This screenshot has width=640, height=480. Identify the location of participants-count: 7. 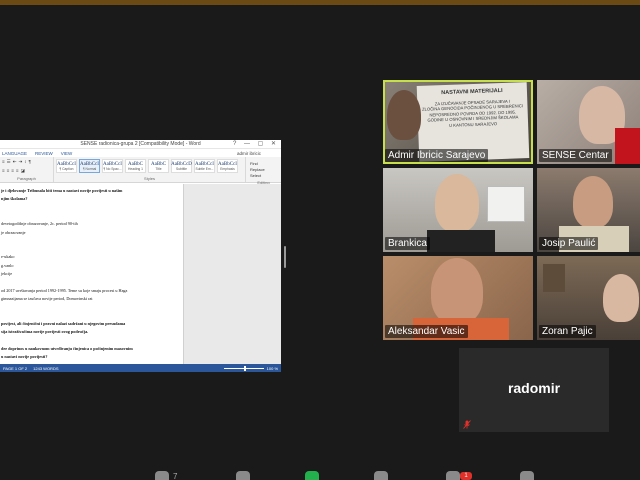
(175, 476).